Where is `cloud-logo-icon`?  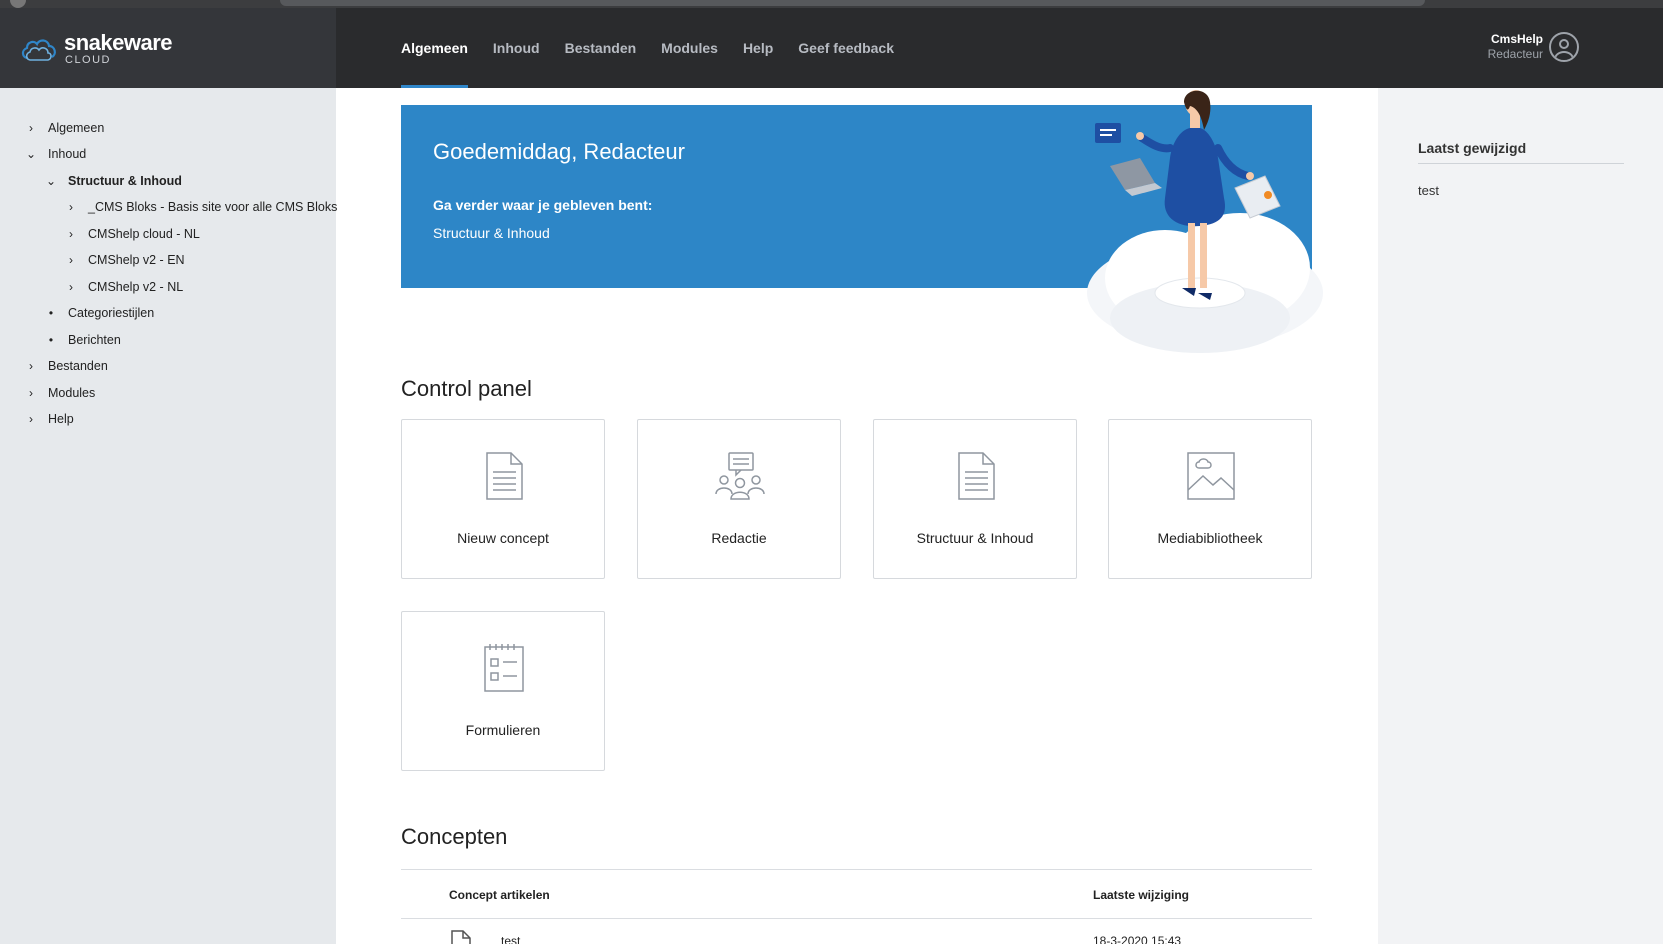 cloud-logo-icon is located at coordinates (38, 50).